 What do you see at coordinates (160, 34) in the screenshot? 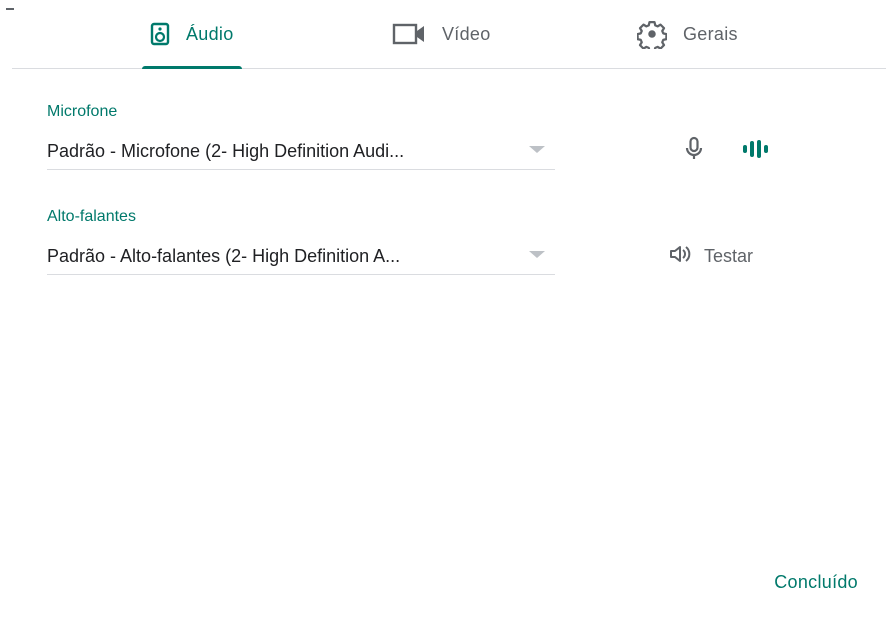
I see `speaker-icon` at bounding box center [160, 34].